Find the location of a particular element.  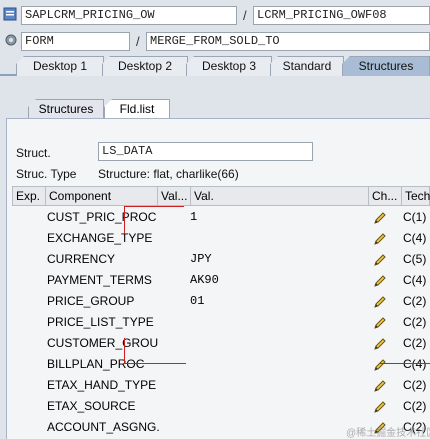

value-cell: 1 is located at coordinates (278, 217).